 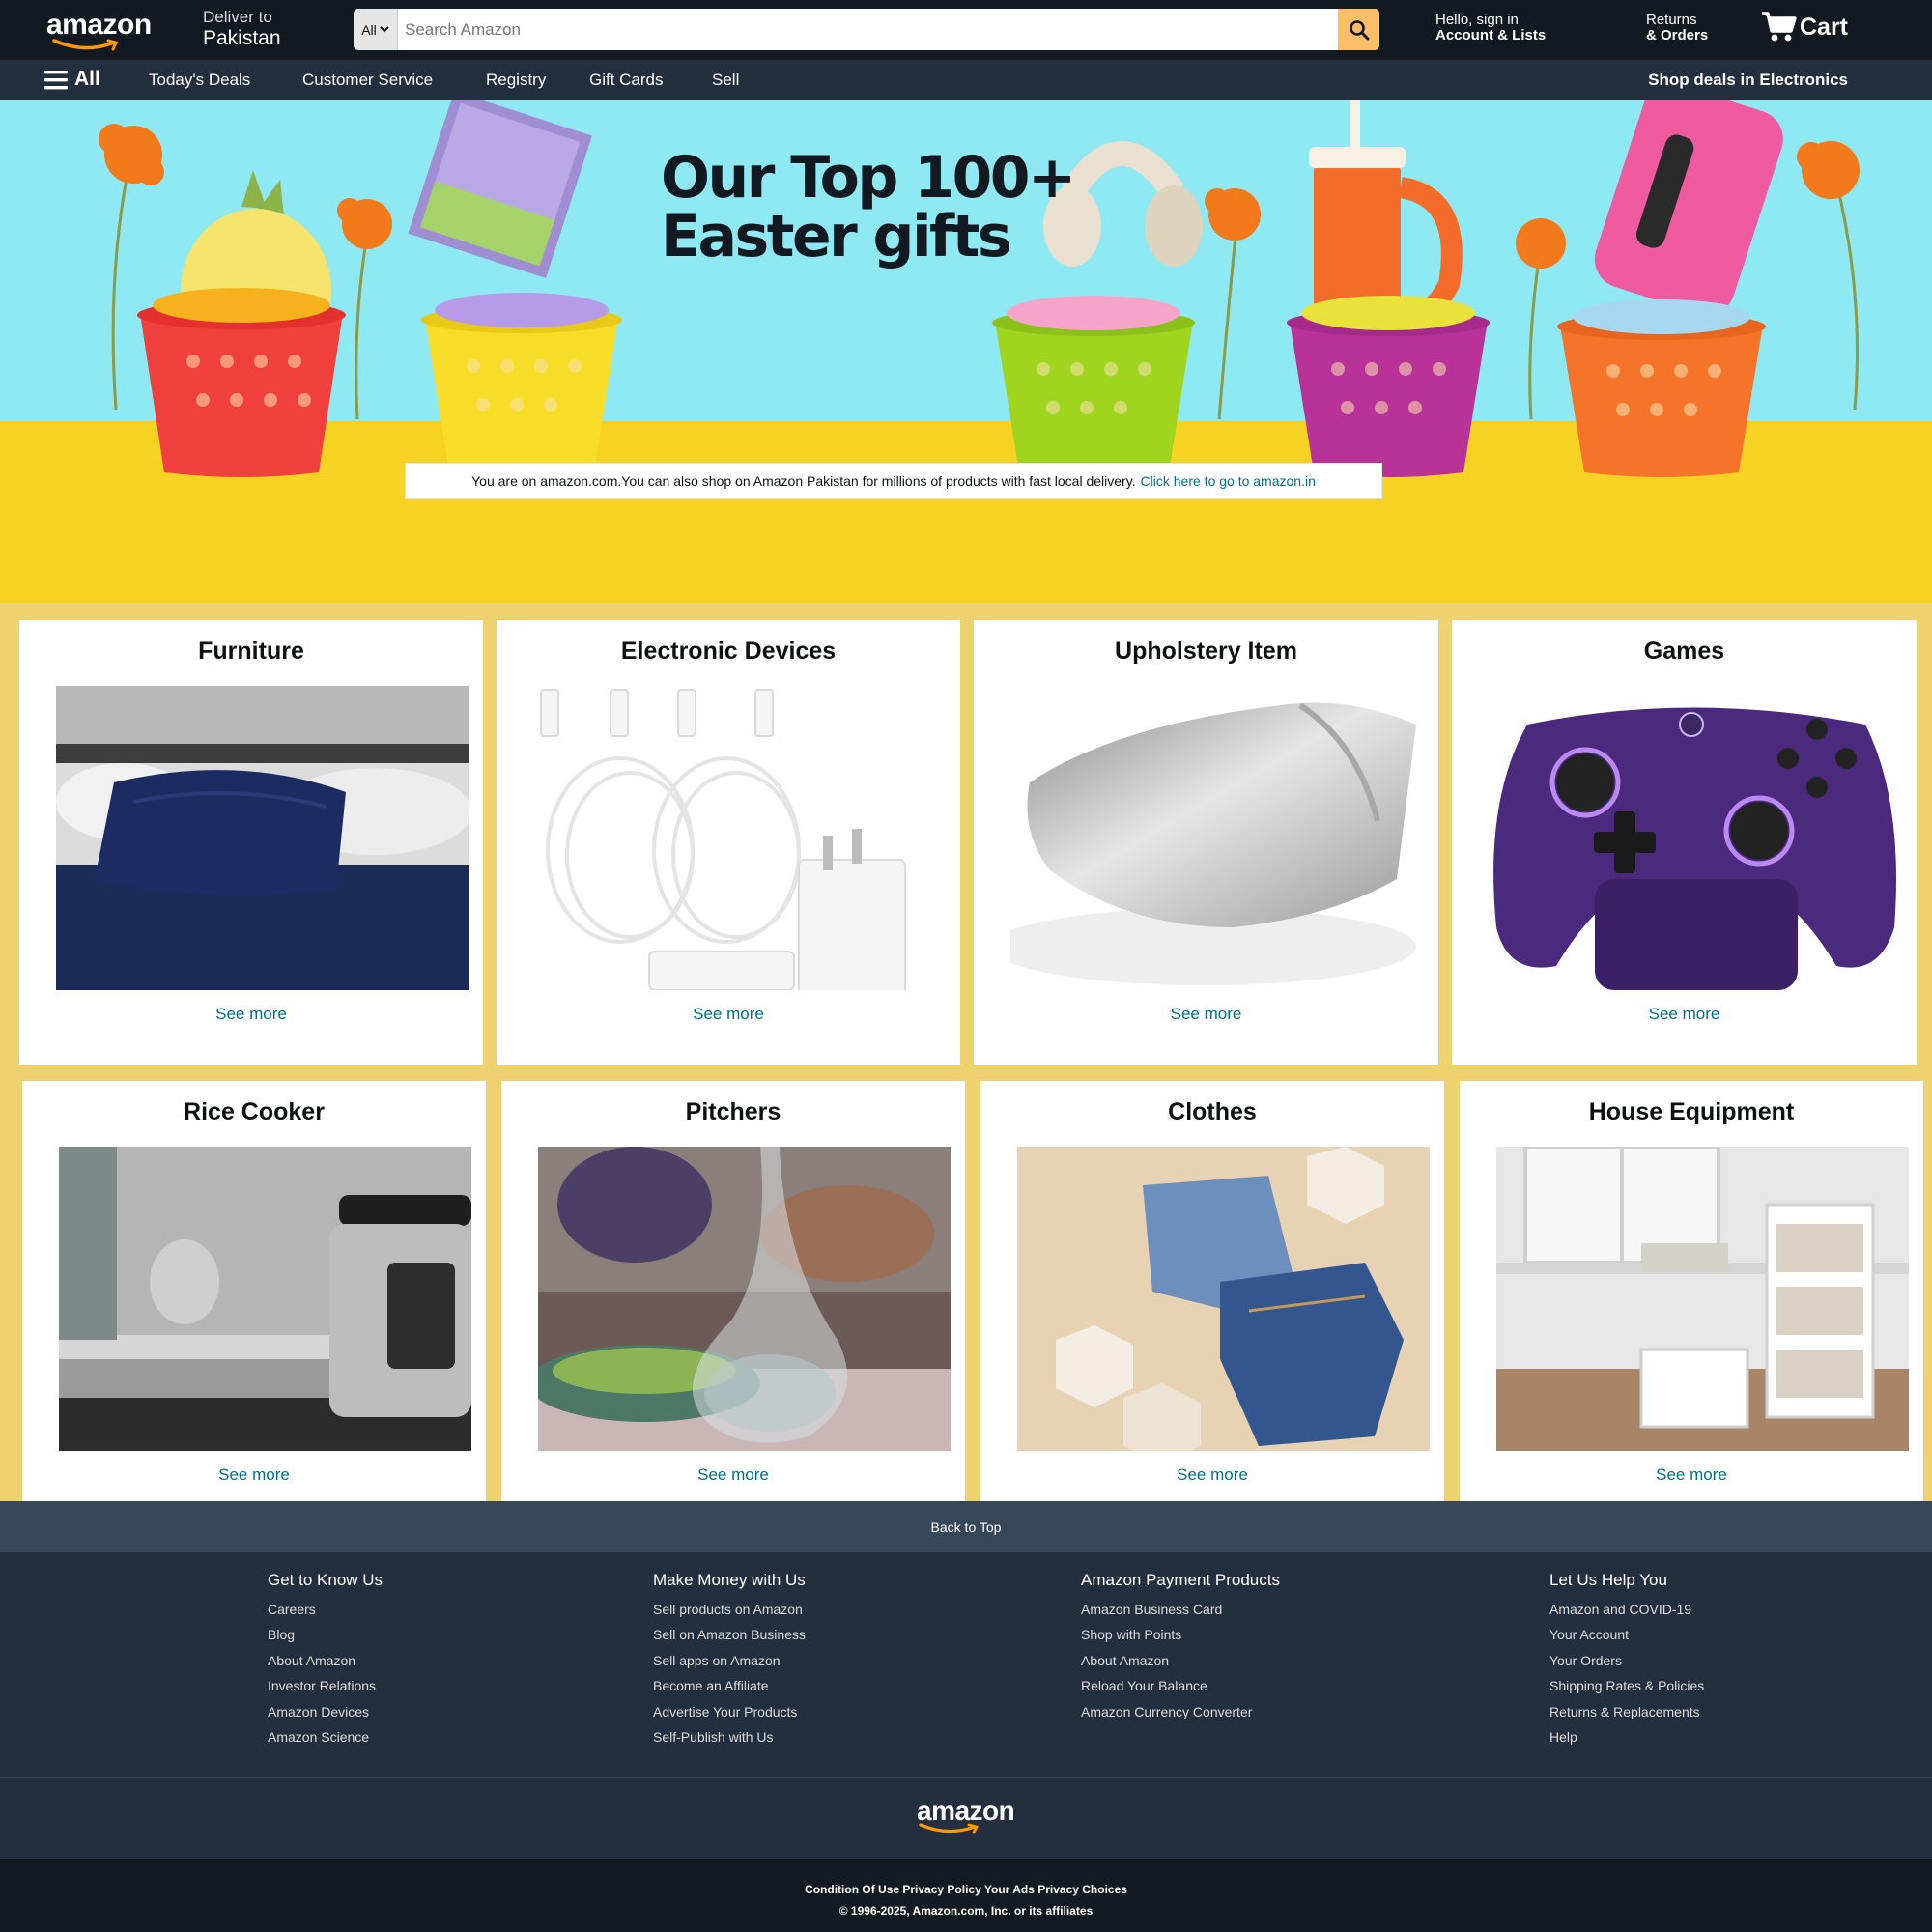 I want to click on cart-button: Cart, so click(x=1804, y=27).